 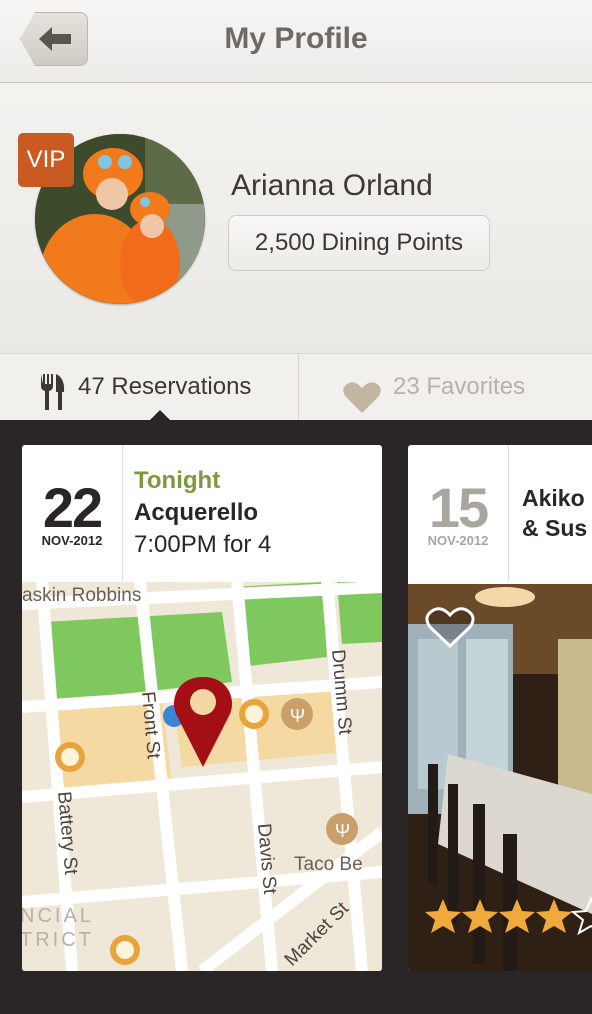 I want to click on user-name: Arianna Orland, so click(x=332, y=185).